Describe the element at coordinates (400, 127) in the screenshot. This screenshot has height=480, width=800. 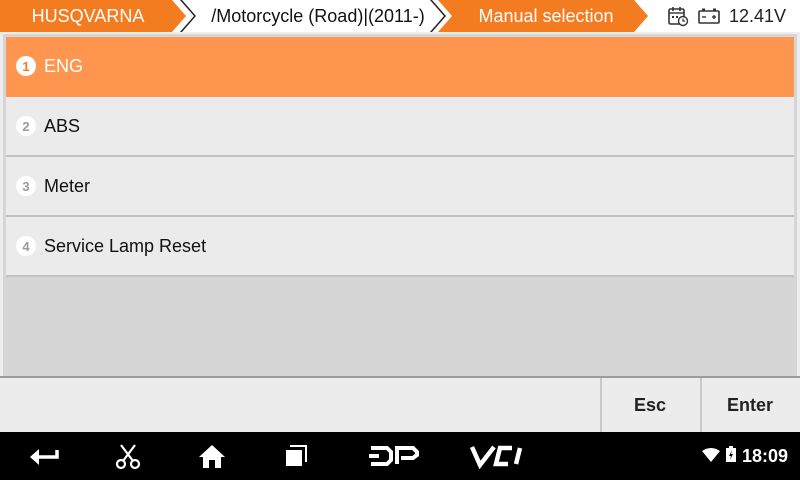
I see `list-item-abs: 2 ABS` at that location.